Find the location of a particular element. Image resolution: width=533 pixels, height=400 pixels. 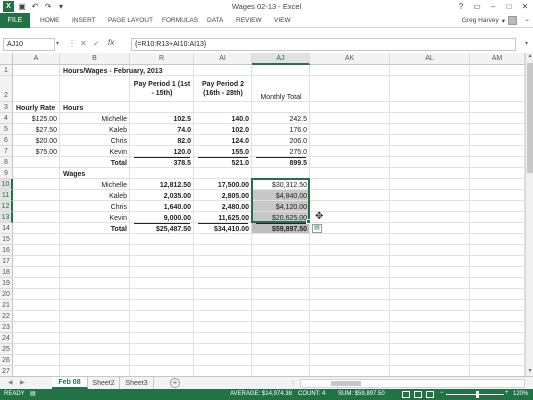

row-header-27: 27 is located at coordinates (6, 371).